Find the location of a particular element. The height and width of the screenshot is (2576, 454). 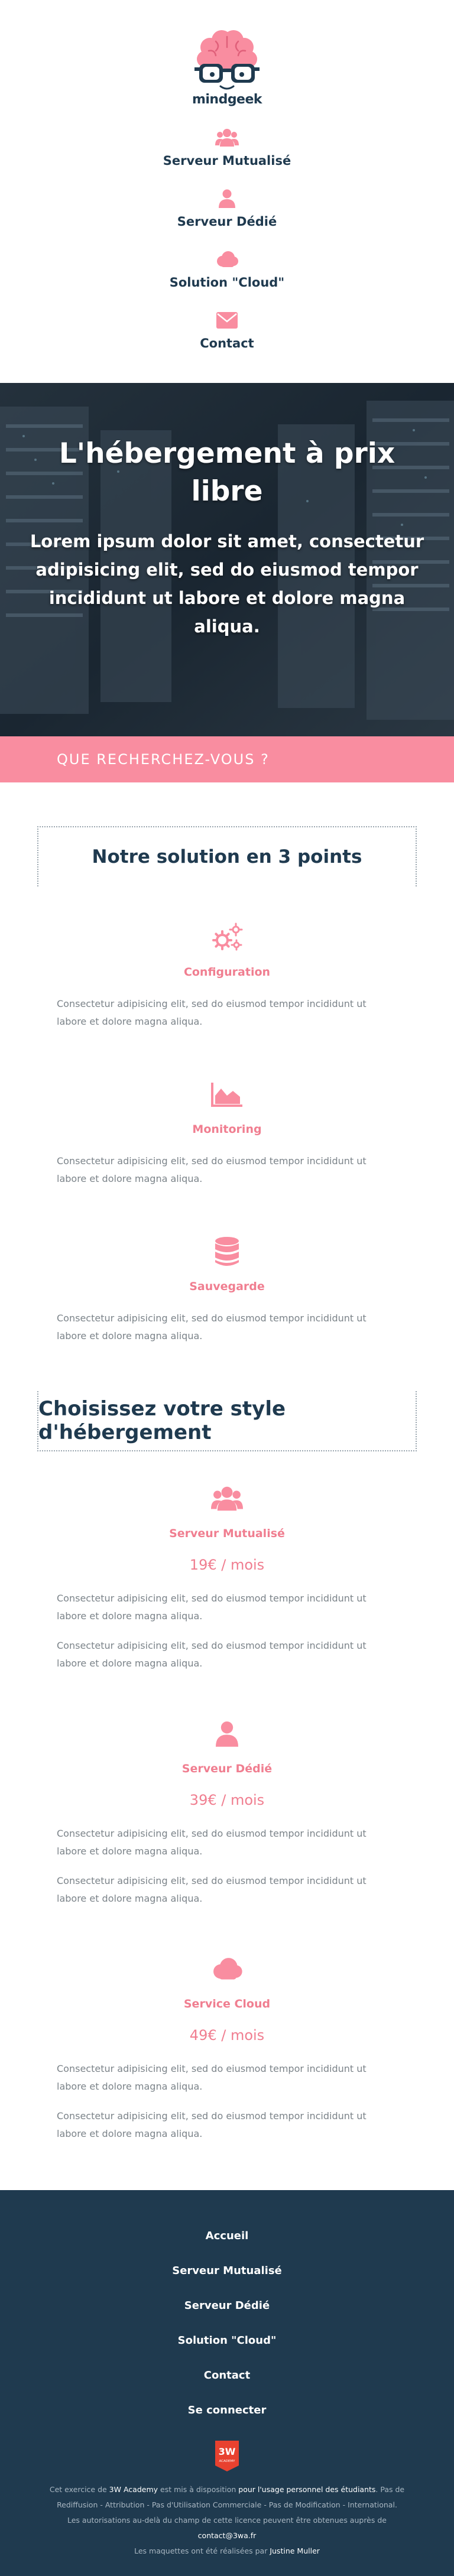

hosting-title-box: Choisissez votre style d'hébergement is located at coordinates (227, 1421).